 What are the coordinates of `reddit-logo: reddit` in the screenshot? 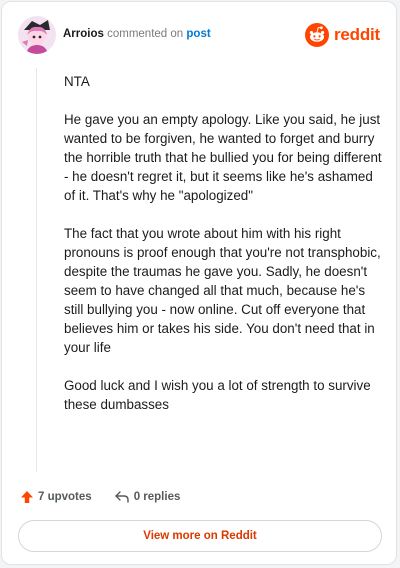 It's located at (342, 35).